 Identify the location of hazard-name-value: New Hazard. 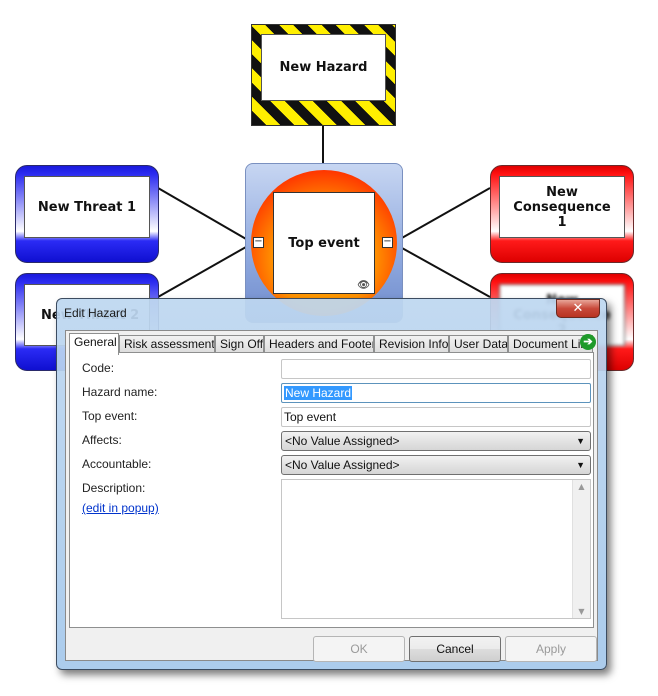
(318, 393).